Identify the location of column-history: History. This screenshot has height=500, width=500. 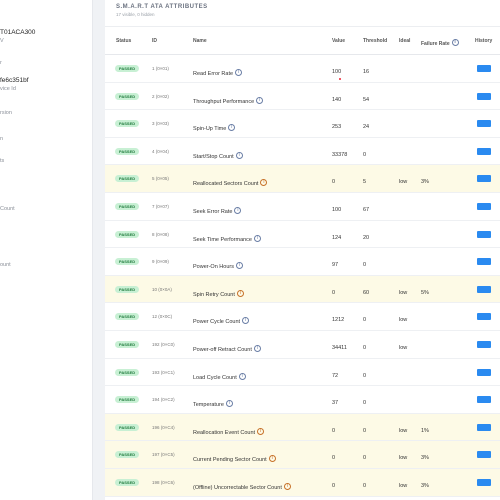
(483, 41).